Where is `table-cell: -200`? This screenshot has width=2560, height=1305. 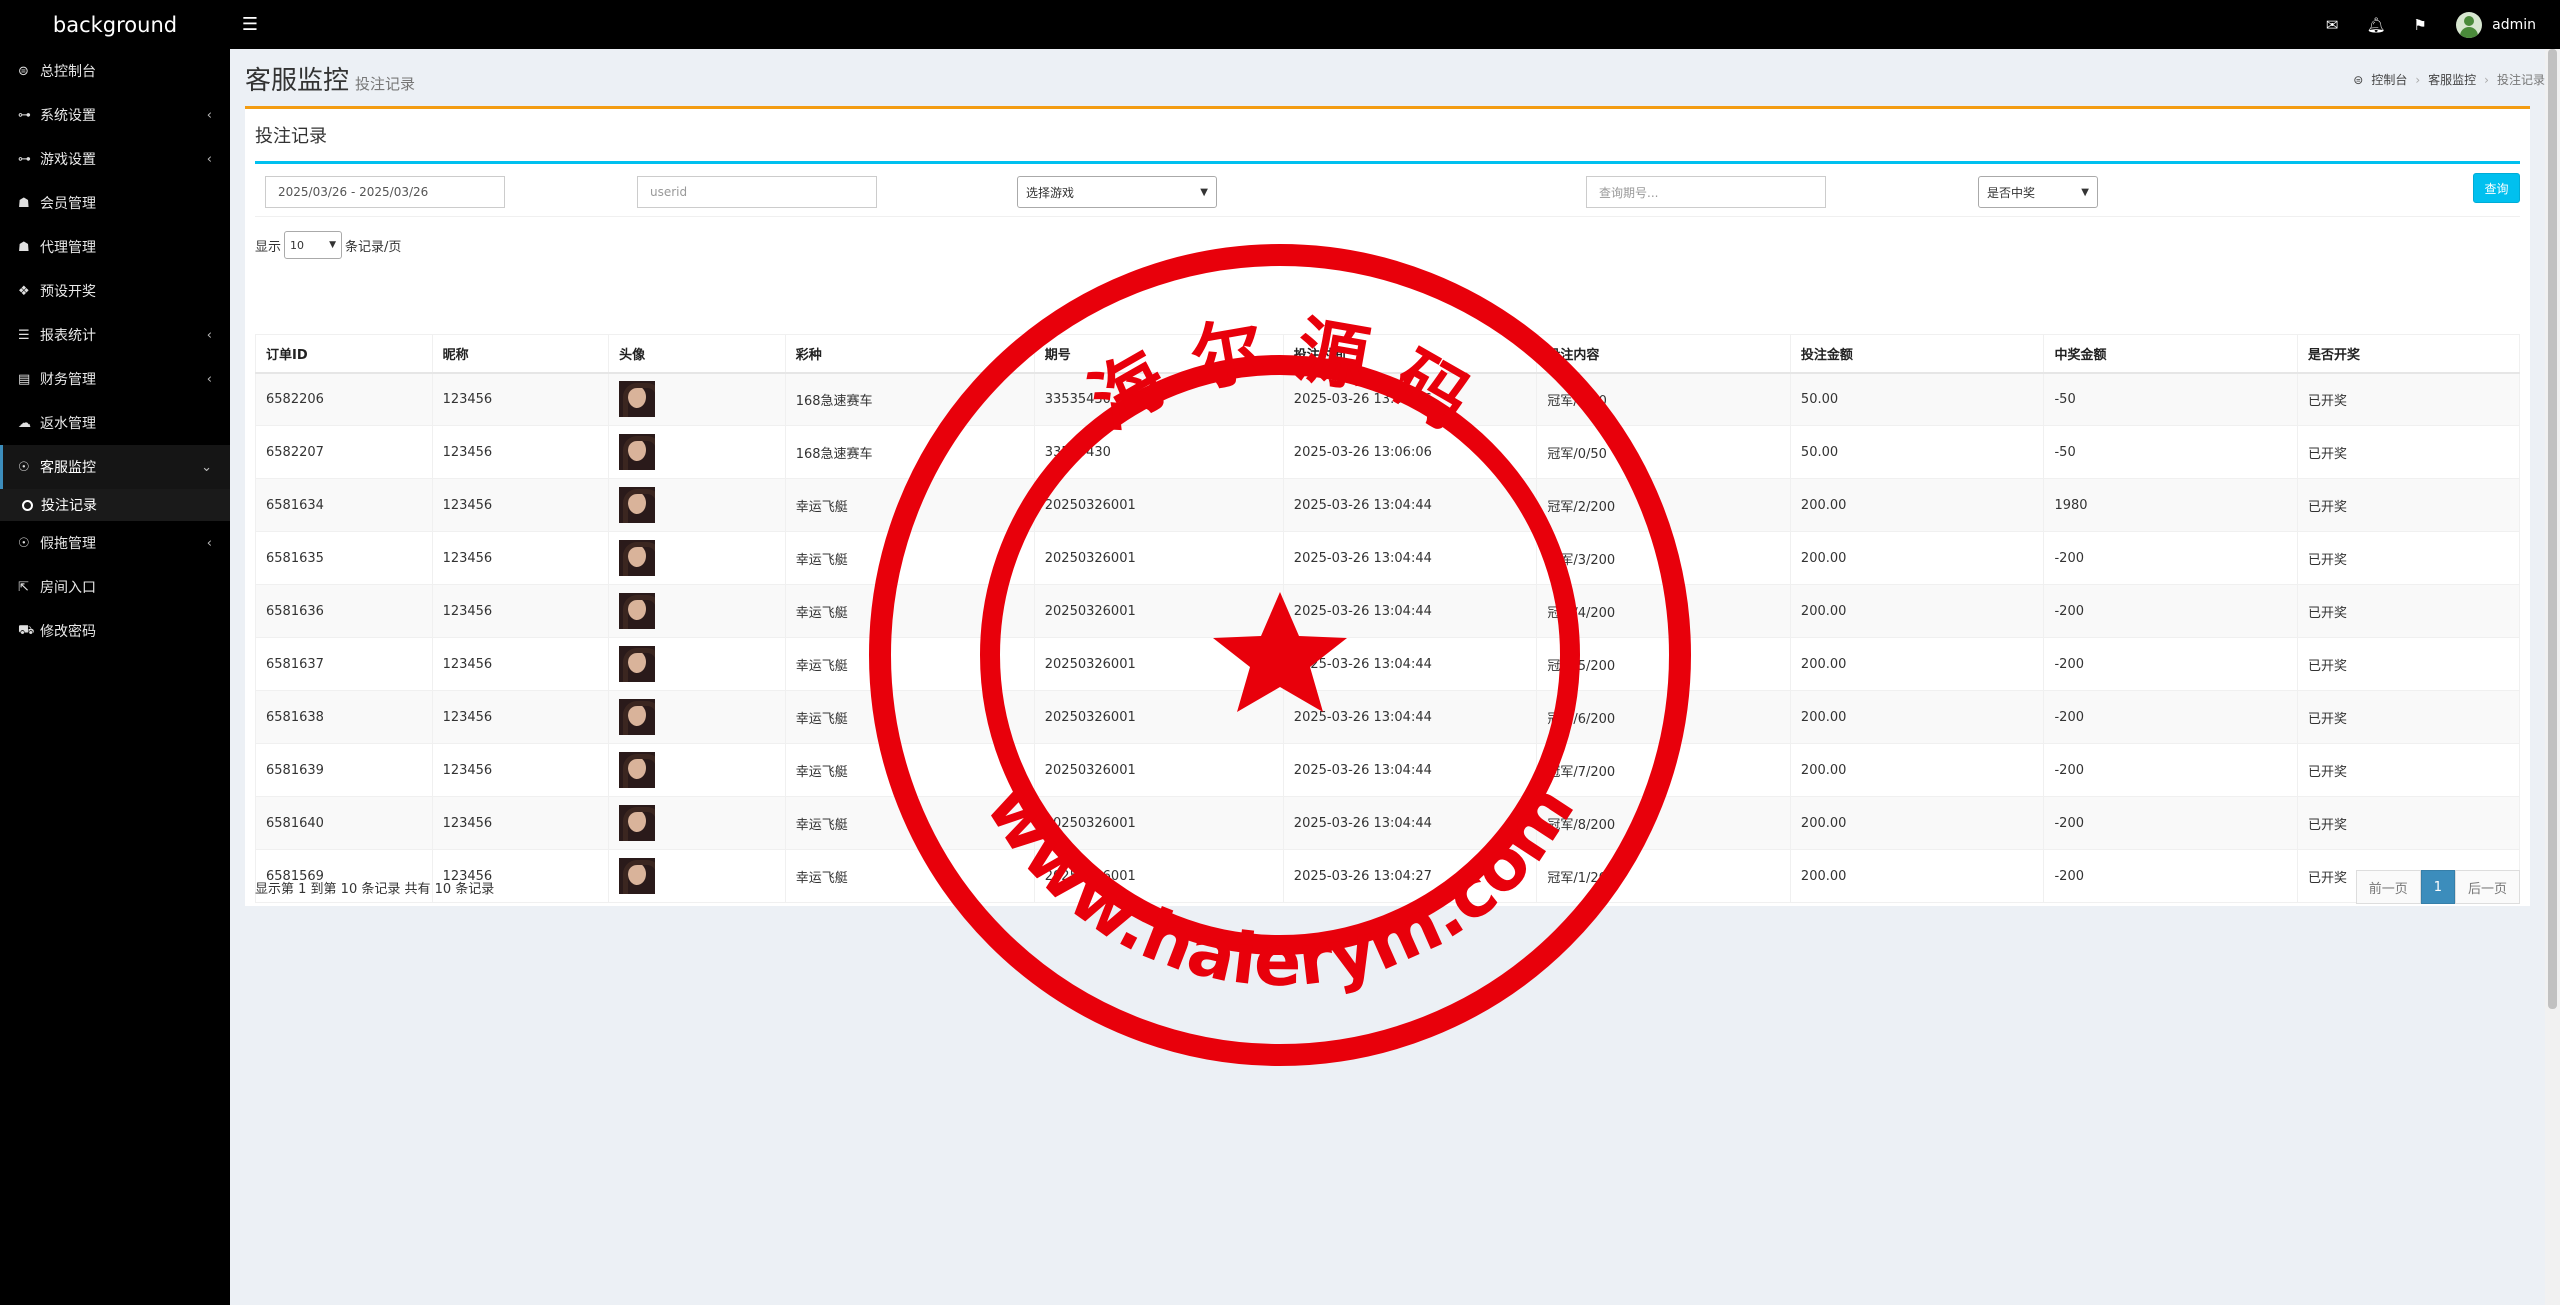 table-cell: -200 is located at coordinates (2171, 558).